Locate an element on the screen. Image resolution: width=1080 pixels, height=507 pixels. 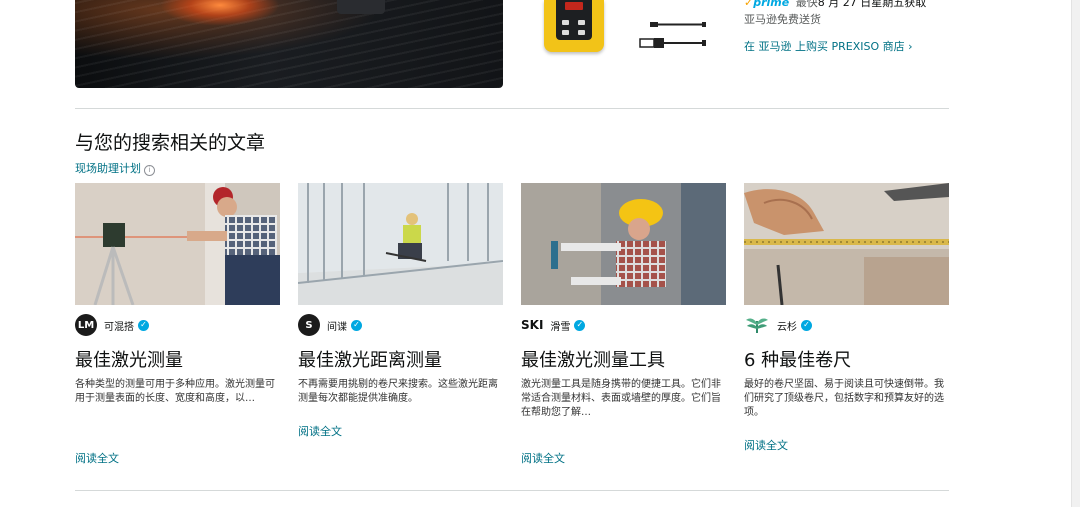
article-title: 最佳激光测量 is located at coordinates (129, 359).